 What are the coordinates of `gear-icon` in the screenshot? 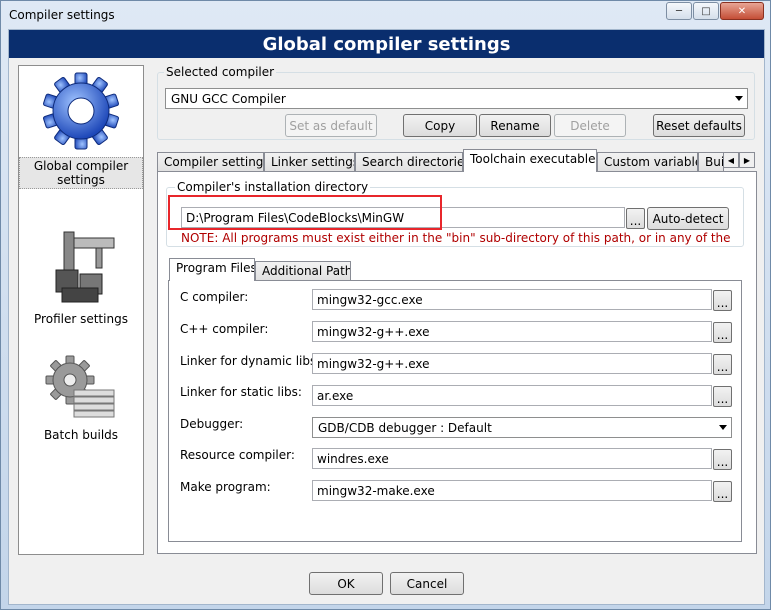 It's located at (81, 111).